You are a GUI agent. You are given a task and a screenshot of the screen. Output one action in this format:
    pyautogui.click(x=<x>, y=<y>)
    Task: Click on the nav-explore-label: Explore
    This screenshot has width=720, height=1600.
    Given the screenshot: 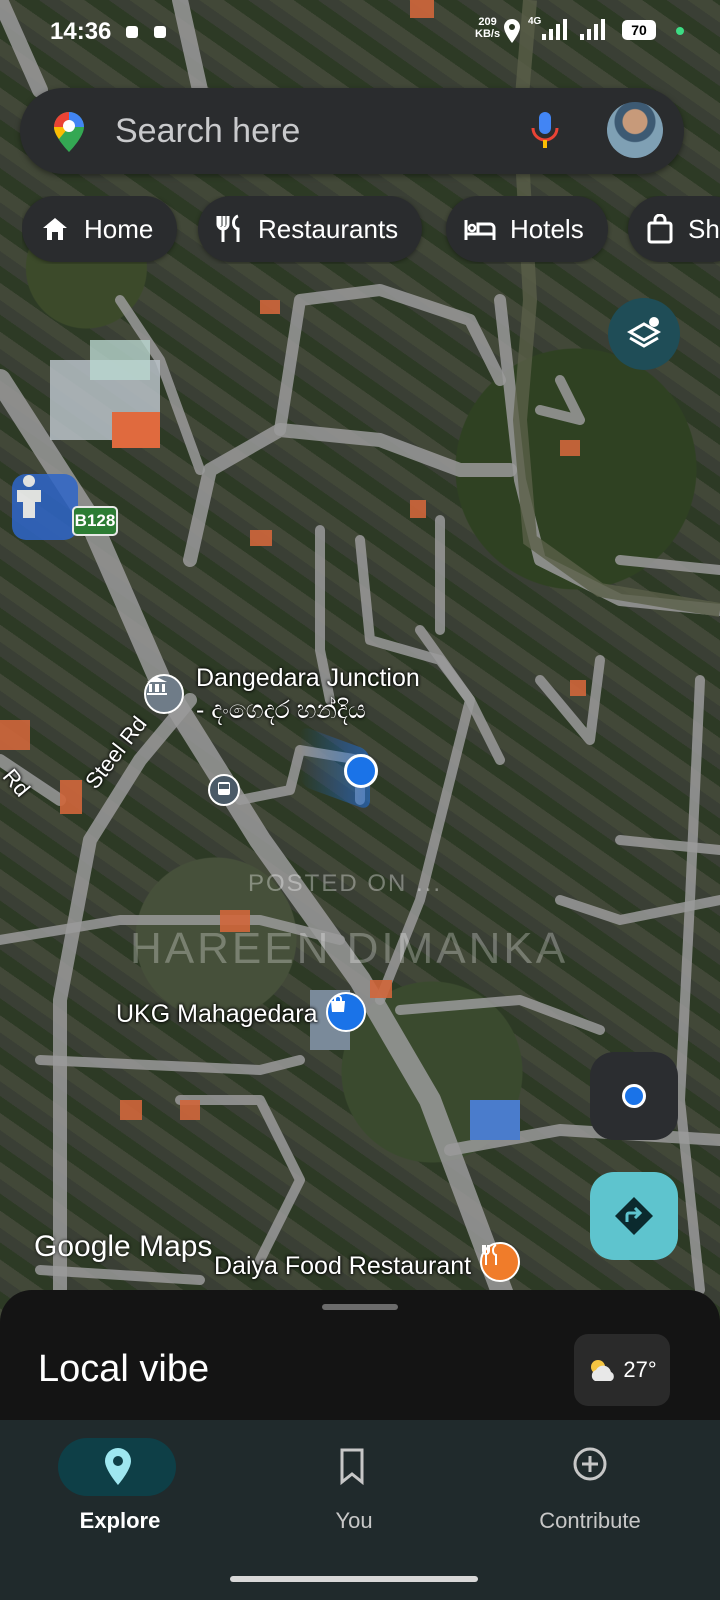 What is the action you would take?
    pyautogui.click(x=120, y=1520)
    